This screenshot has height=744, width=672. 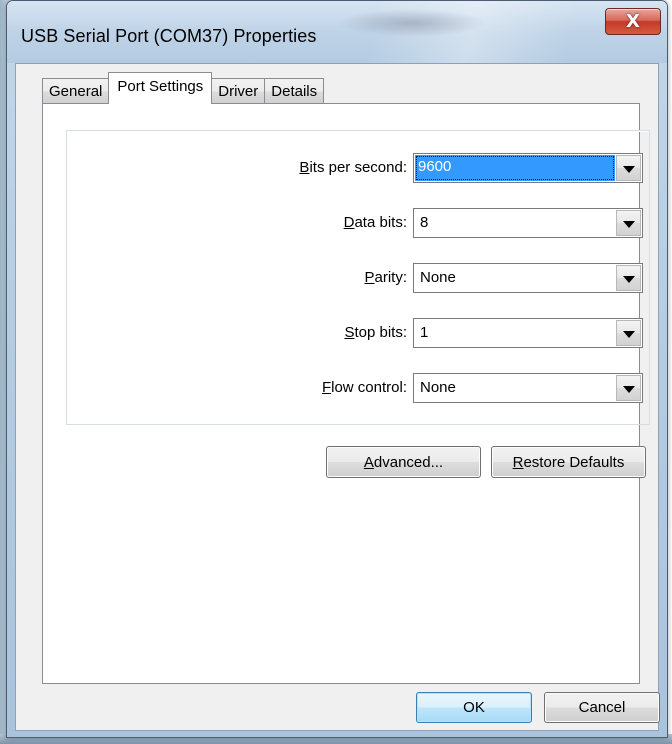 What do you see at coordinates (528, 388) in the screenshot?
I see `flow-control-dropdown: None` at bounding box center [528, 388].